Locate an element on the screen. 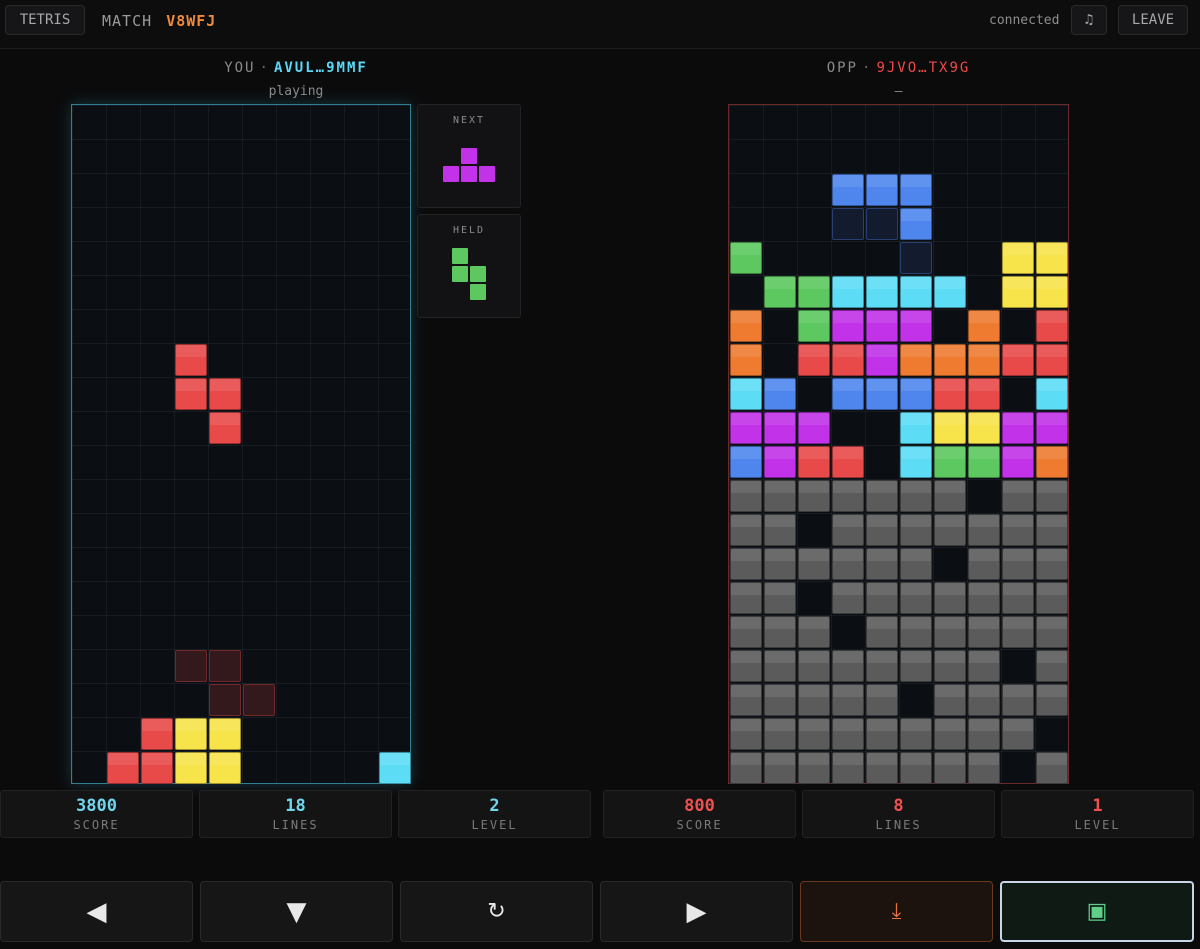  tetris-home-button: TETRIS is located at coordinates (45, 20).